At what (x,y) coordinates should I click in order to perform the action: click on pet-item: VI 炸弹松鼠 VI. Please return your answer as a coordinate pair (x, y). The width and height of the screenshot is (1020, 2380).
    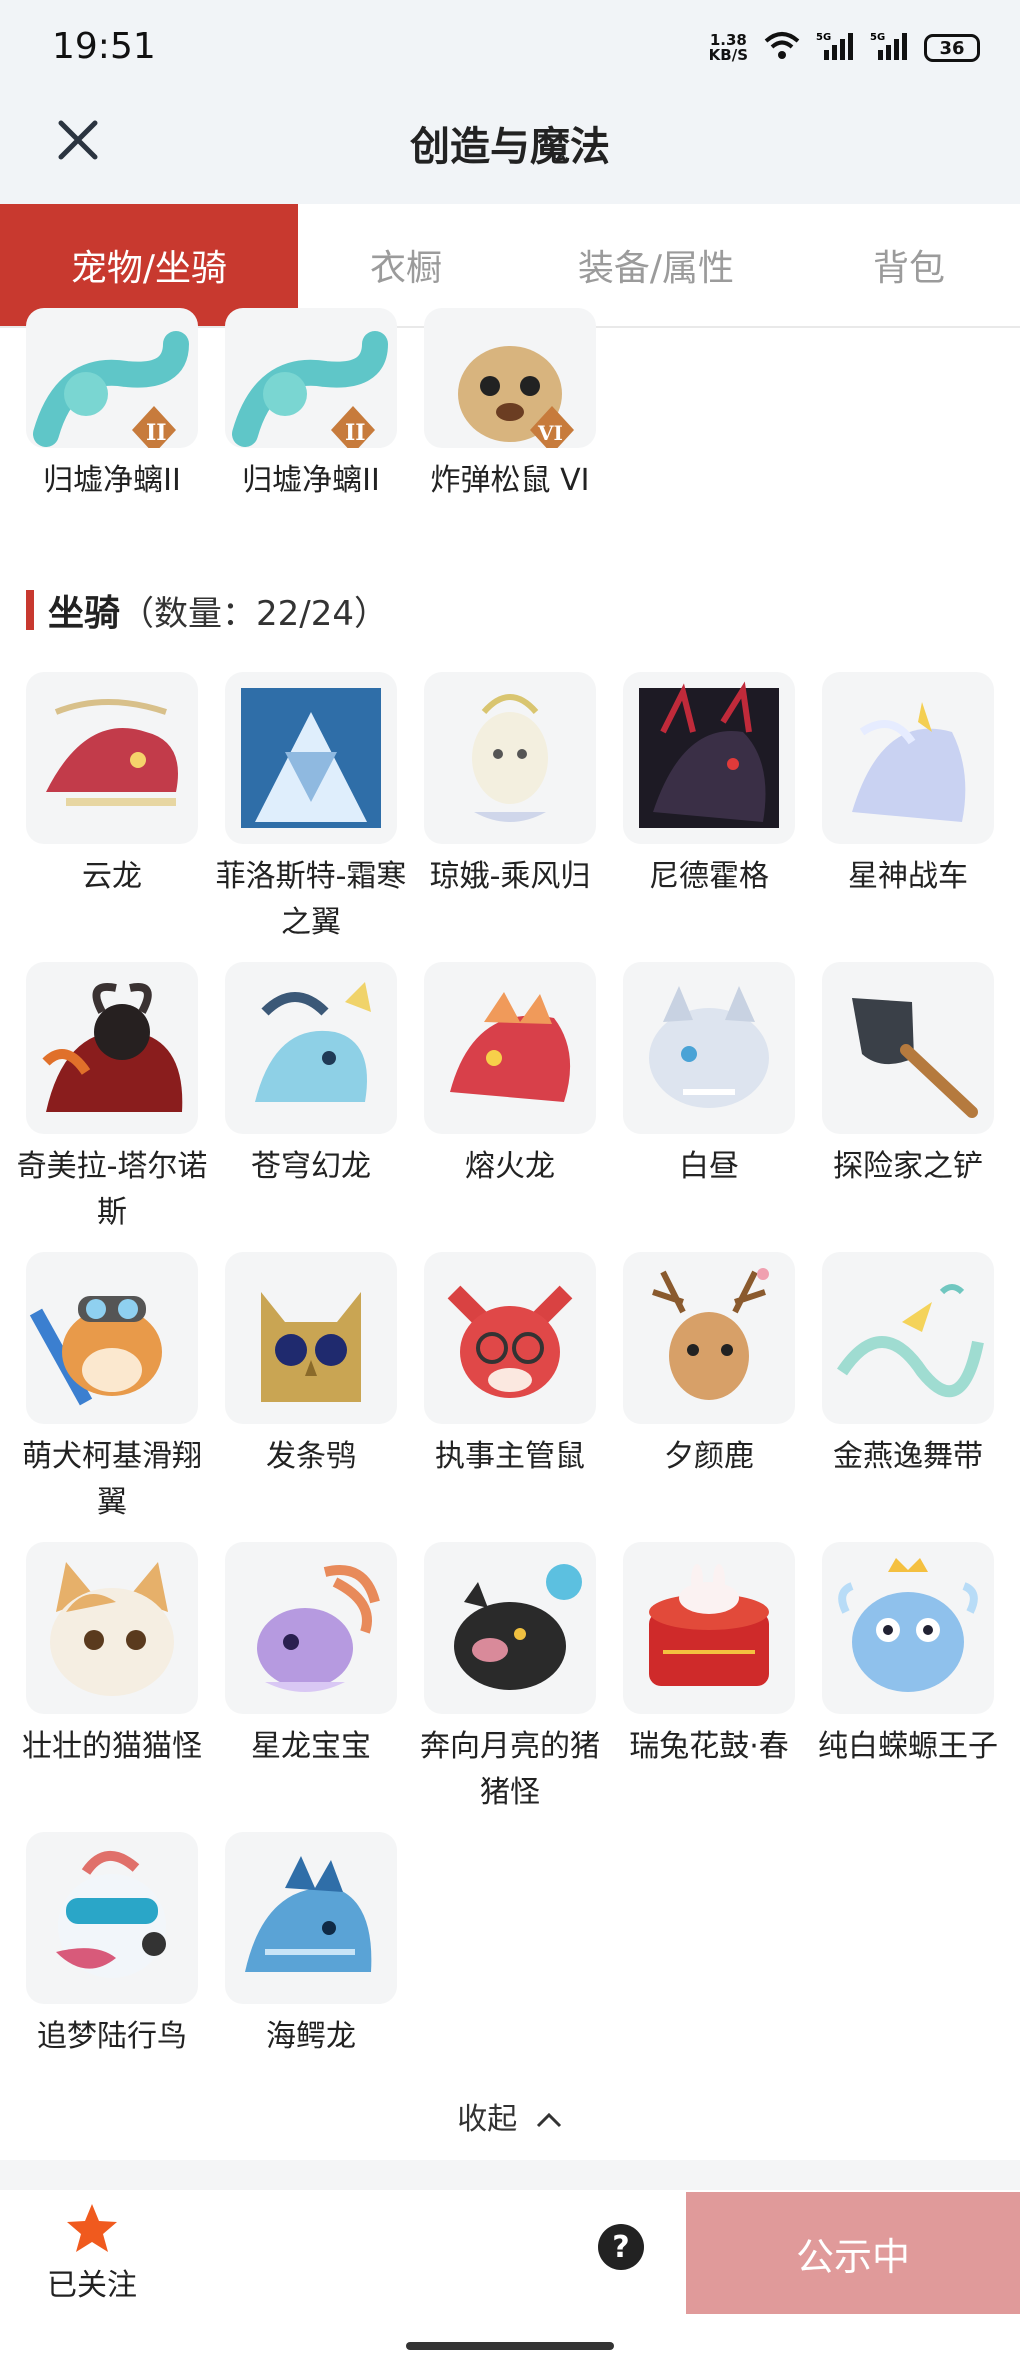
    Looking at the image, I should click on (510, 406).